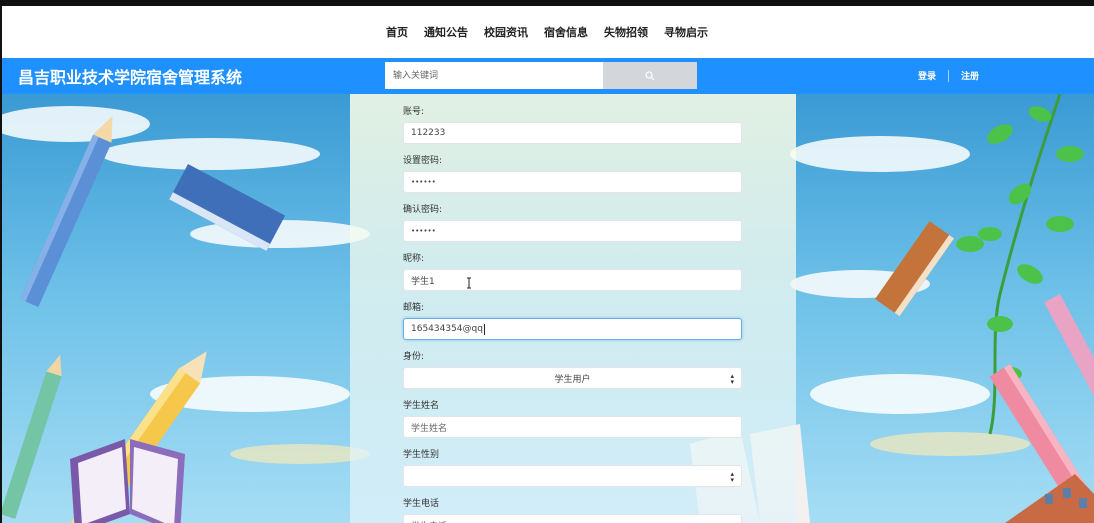 Image resolution: width=1094 pixels, height=523 pixels. Describe the element at coordinates (572, 329) in the screenshot. I see `email-input: 165434354@qq` at that location.